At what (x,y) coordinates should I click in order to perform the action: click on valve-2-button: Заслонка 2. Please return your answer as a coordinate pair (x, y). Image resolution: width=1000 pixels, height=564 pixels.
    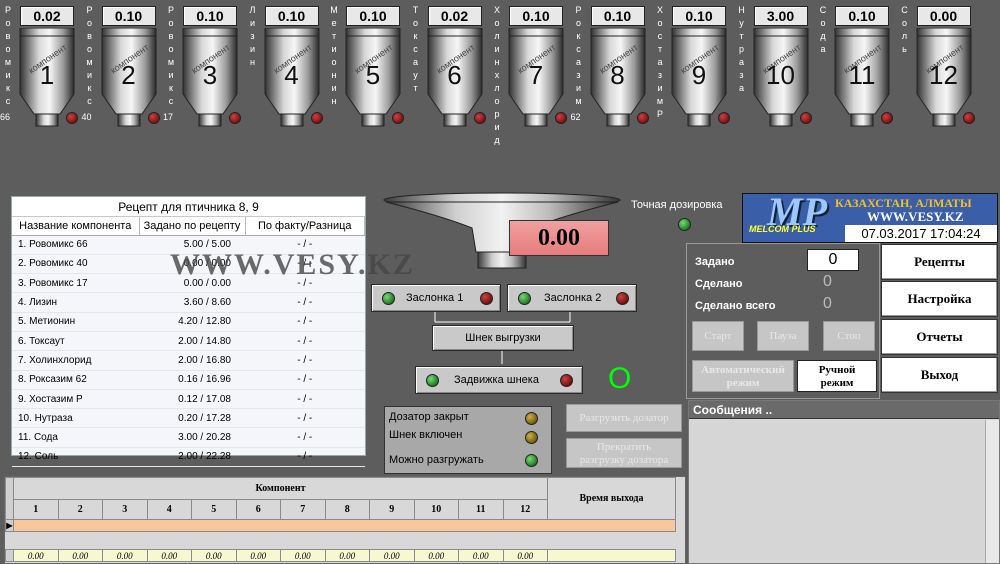
    Looking at the image, I should click on (572, 298).